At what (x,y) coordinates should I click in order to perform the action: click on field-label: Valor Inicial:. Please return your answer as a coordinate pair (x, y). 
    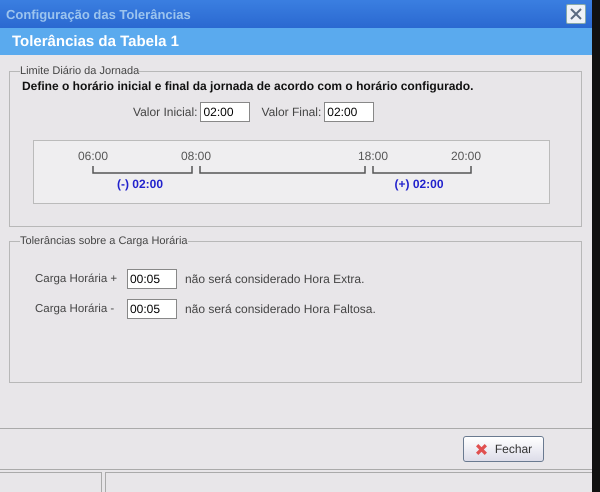
    Looking at the image, I should click on (165, 112).